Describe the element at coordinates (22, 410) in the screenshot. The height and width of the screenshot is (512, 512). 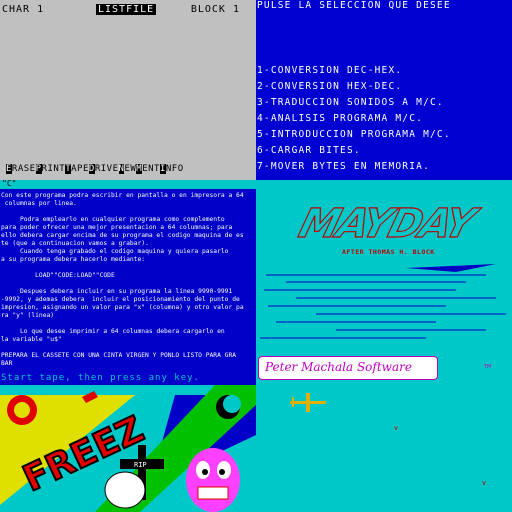
I see `sun-core-icon` at that location.